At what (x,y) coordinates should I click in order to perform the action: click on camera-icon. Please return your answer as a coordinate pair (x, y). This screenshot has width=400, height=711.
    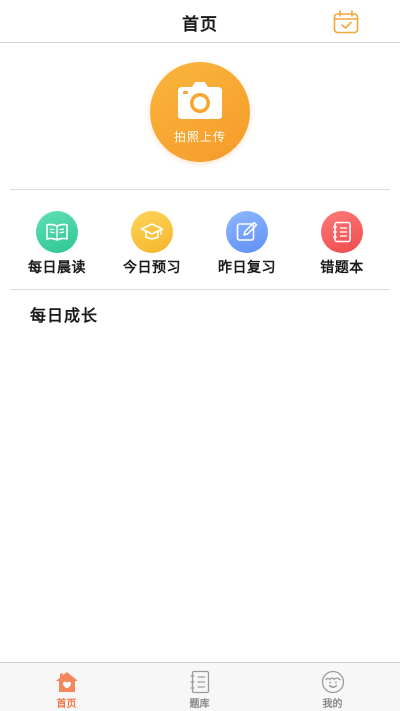
    Looking at the image, I should click on (200, 100).